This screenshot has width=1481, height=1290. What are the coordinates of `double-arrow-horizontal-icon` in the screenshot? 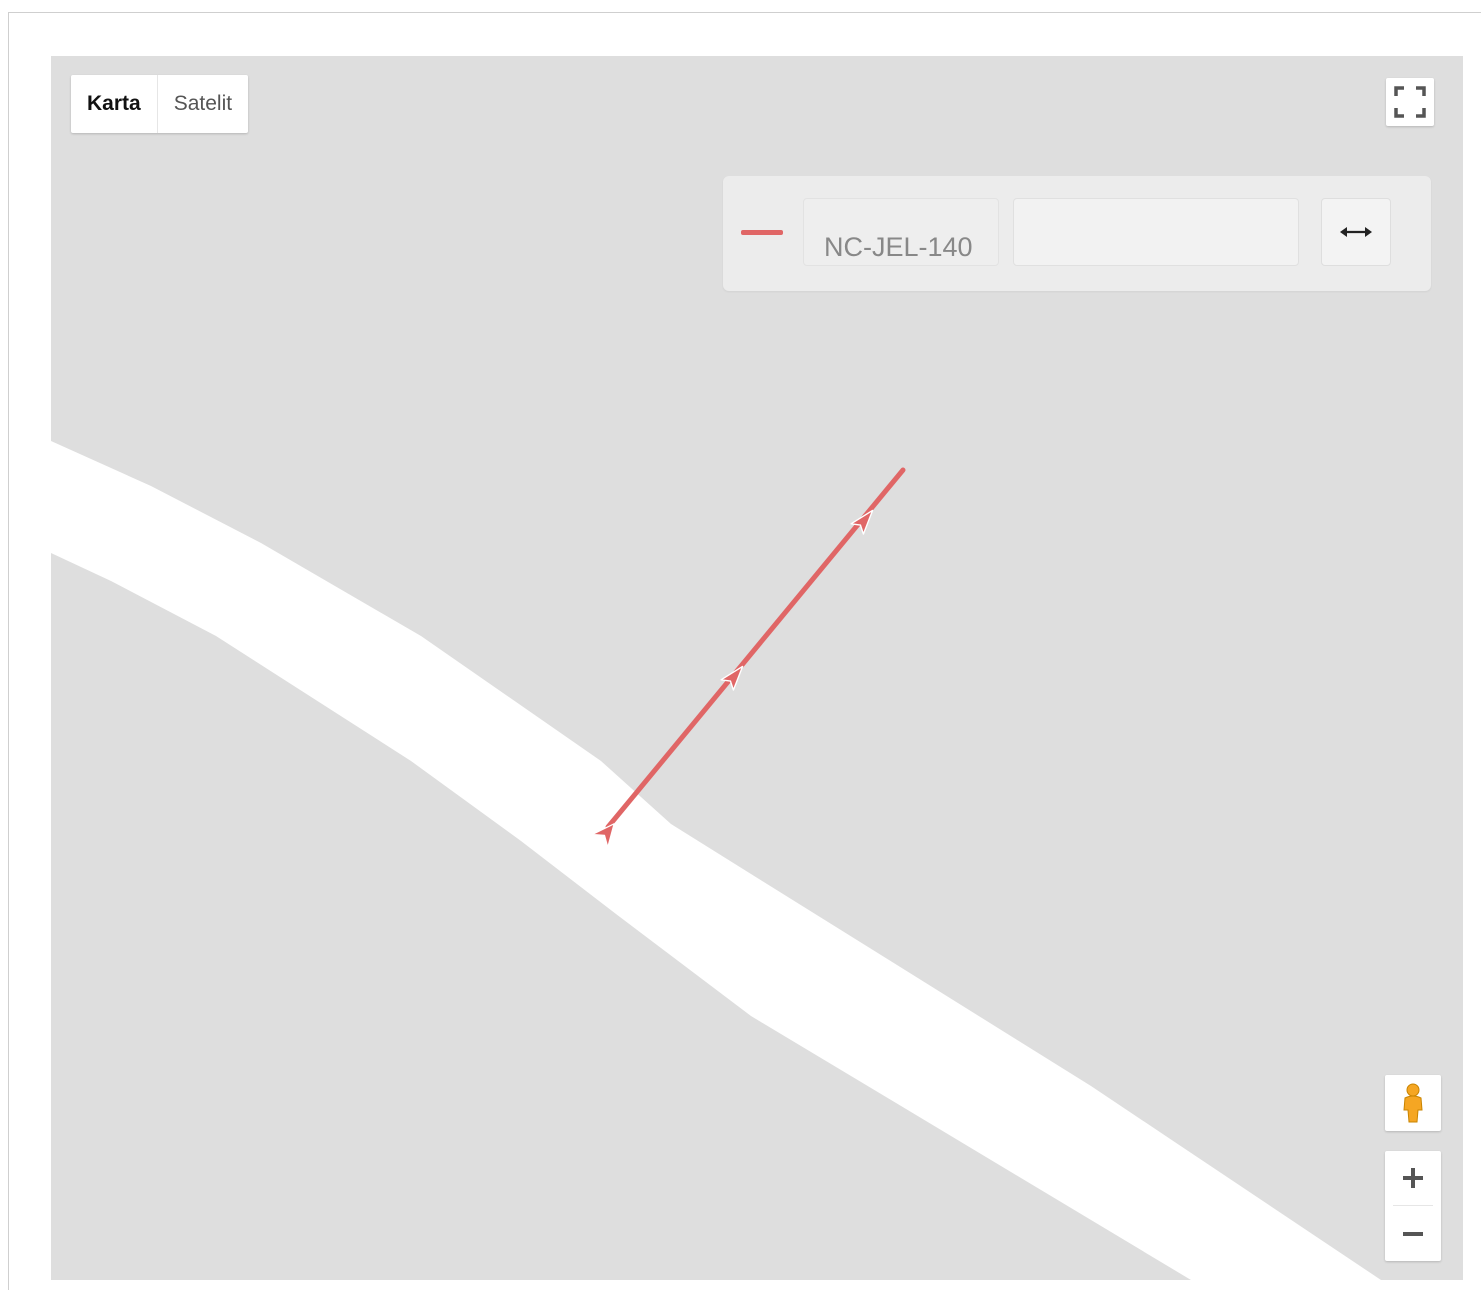 It's located at (1356, 232).